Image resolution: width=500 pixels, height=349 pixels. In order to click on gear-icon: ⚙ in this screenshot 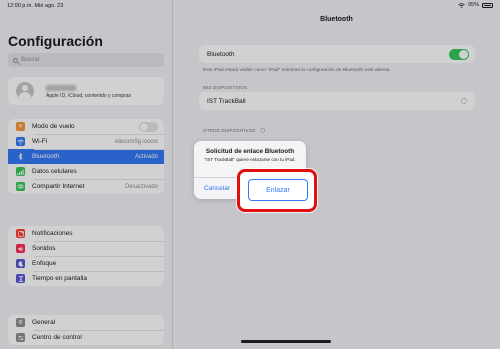, I will do `click(20, 322)`.